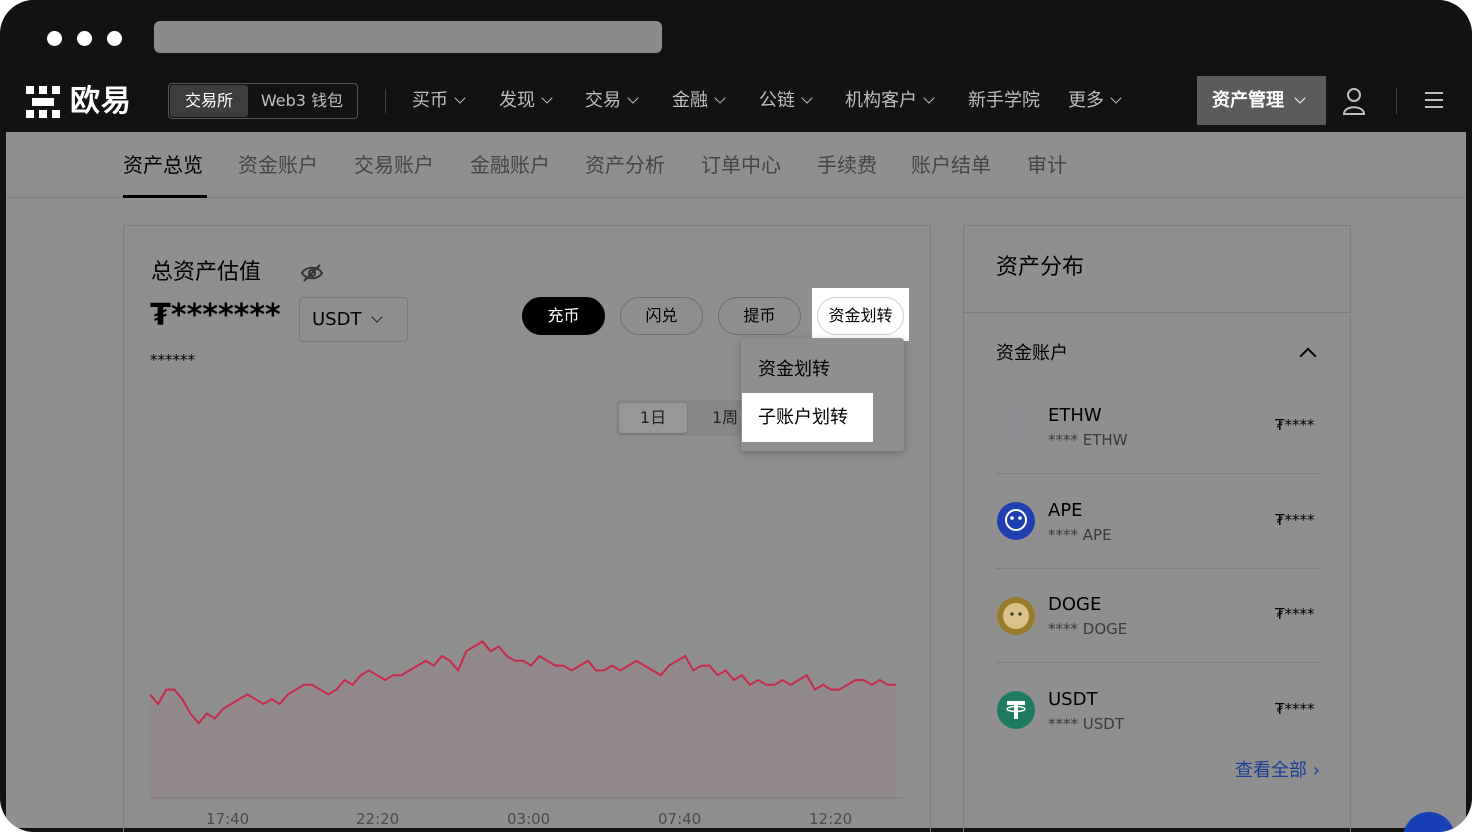 The image size is (1472, 832). Describe the element at coordinates (1032, 354) in the screenshot. I see `funding-section-title: 资金账户` at that location.